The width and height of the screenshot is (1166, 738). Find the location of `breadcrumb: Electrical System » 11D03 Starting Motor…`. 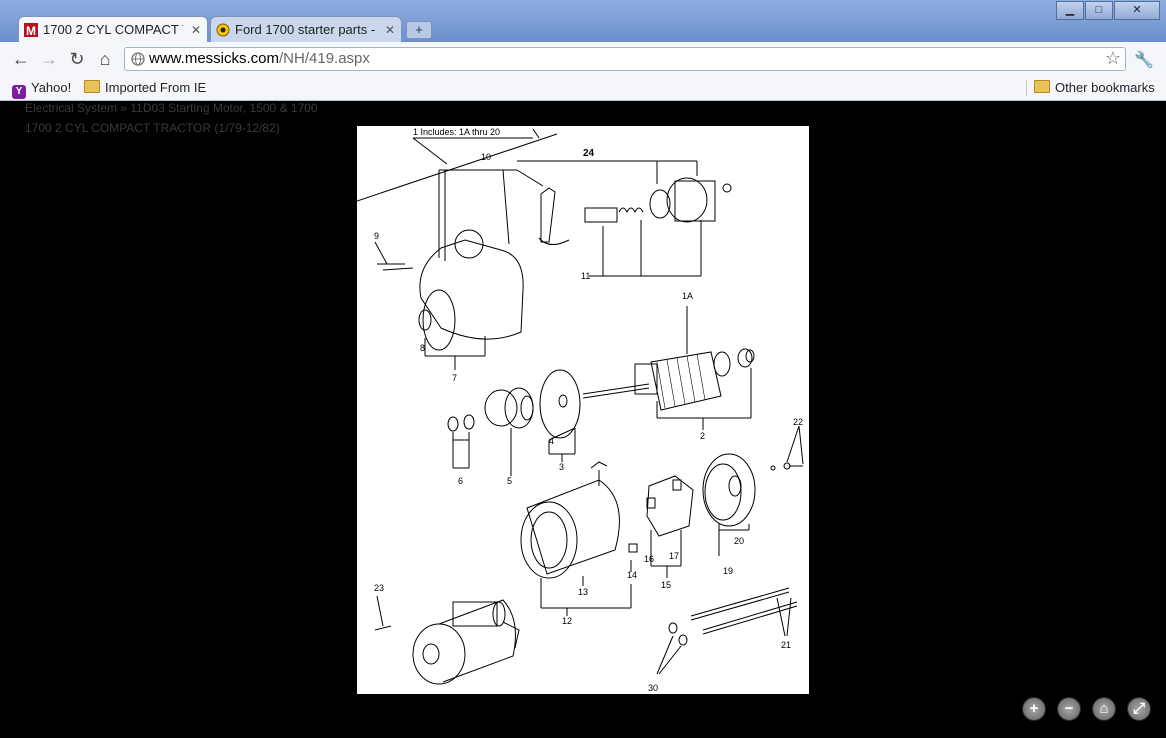

breadcrumb: Electrical System » 11D03 Starting Motor… is located at coordinates (171, 108).